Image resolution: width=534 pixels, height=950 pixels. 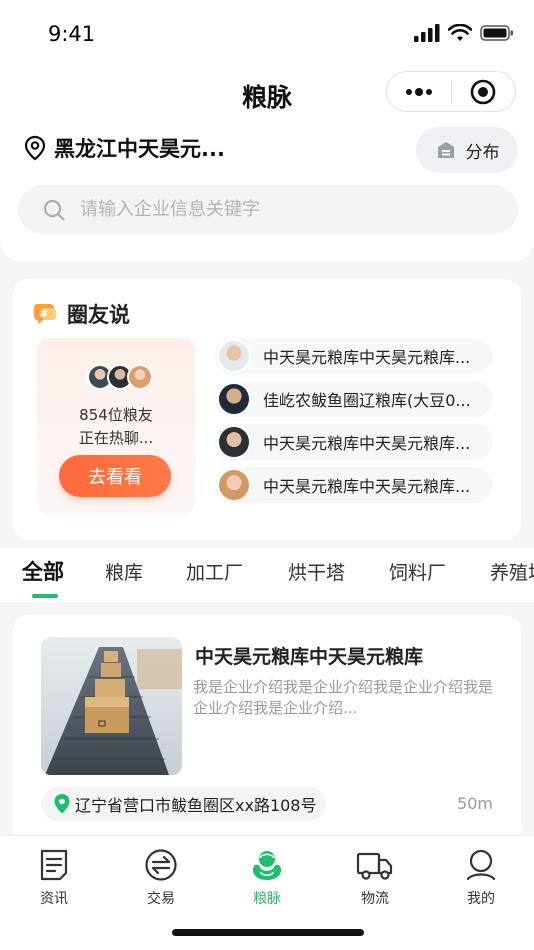 I want to click on more-button, so click(x=419, y=91).